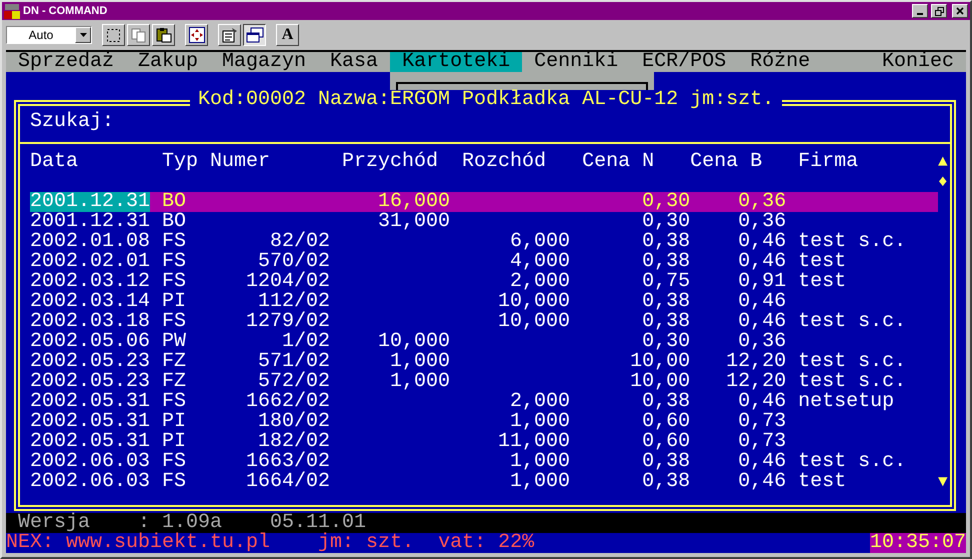  I want to click on table-row: 2002.05.31 PI 182/02 11,000 0,60 0,73, so click(484, 442).